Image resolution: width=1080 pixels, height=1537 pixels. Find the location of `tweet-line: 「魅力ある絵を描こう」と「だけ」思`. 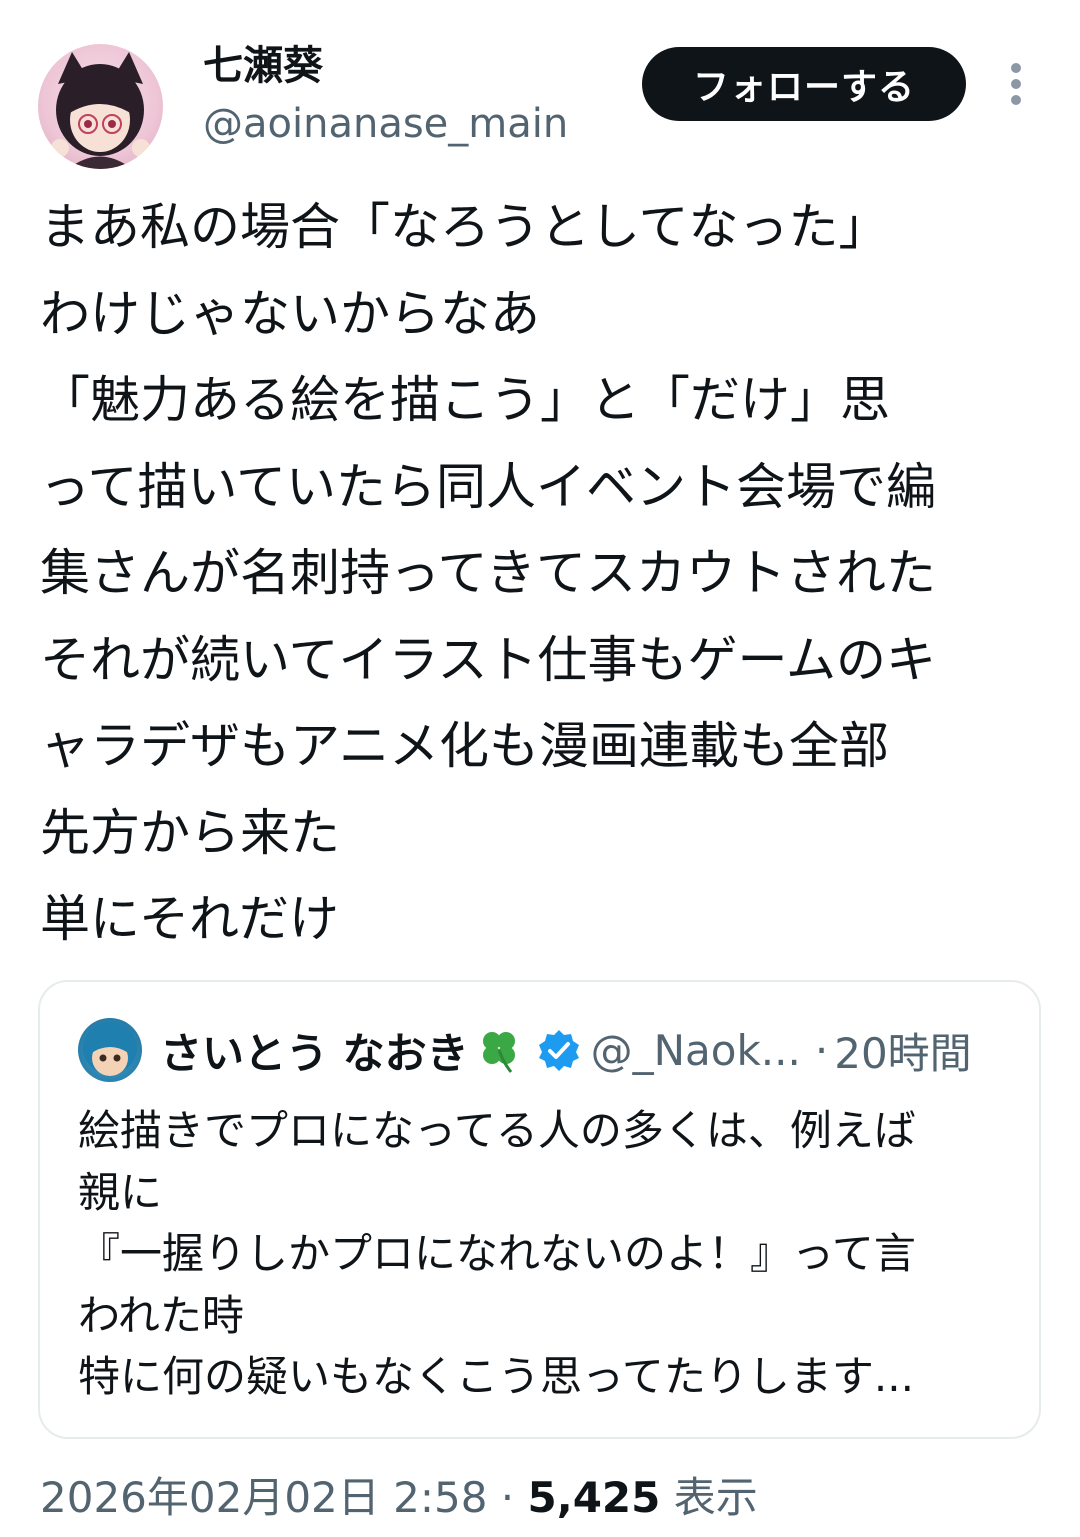

tweet-line: 「魅力ある絵を描こう」と「だけ」思 is located at coordinates (465, 400).